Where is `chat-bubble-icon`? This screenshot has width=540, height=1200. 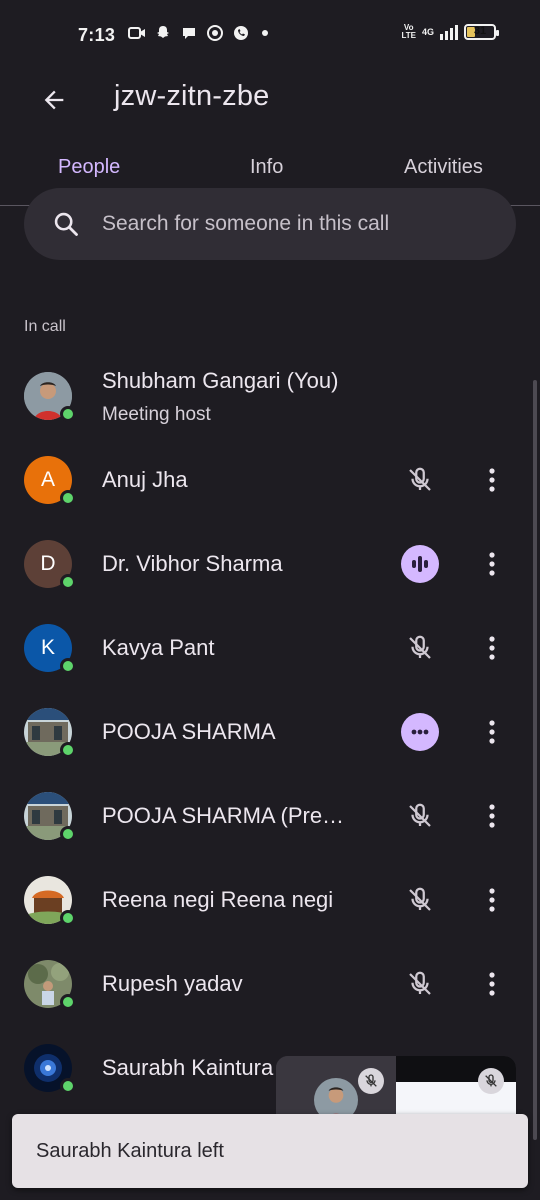
chat-bubble-icon is located at coordinates (189, 33).